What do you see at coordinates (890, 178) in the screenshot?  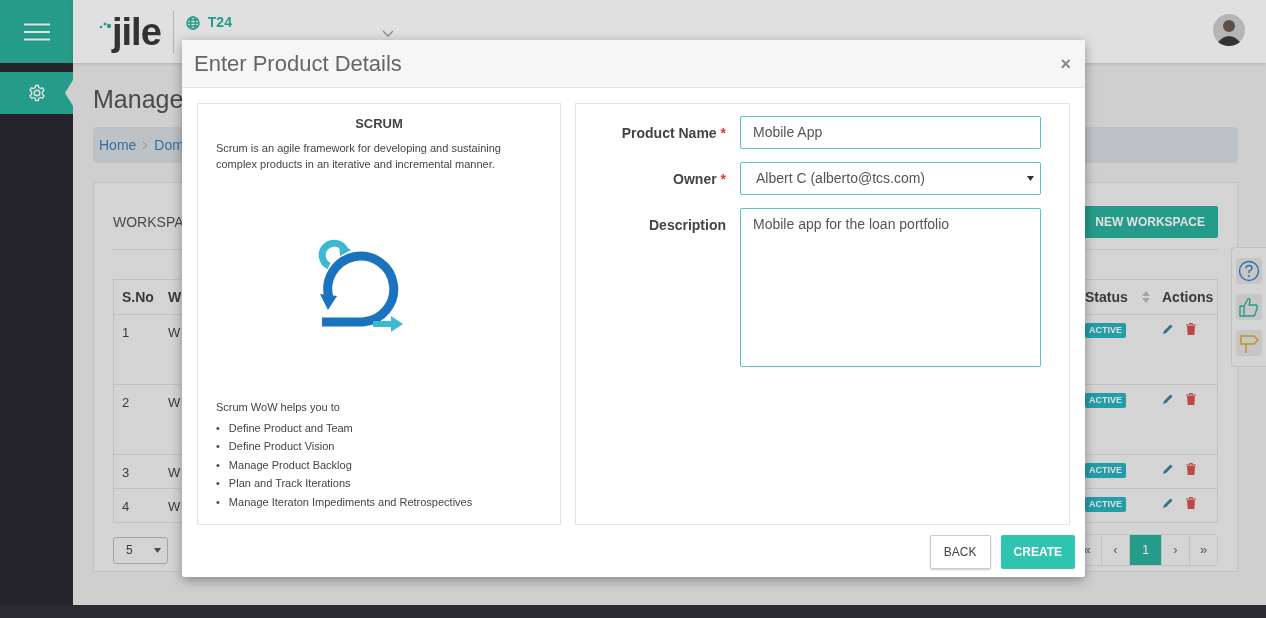 I see `select-field: Albert C (alberto@tcs.com)` at bounding box center [890, 178].